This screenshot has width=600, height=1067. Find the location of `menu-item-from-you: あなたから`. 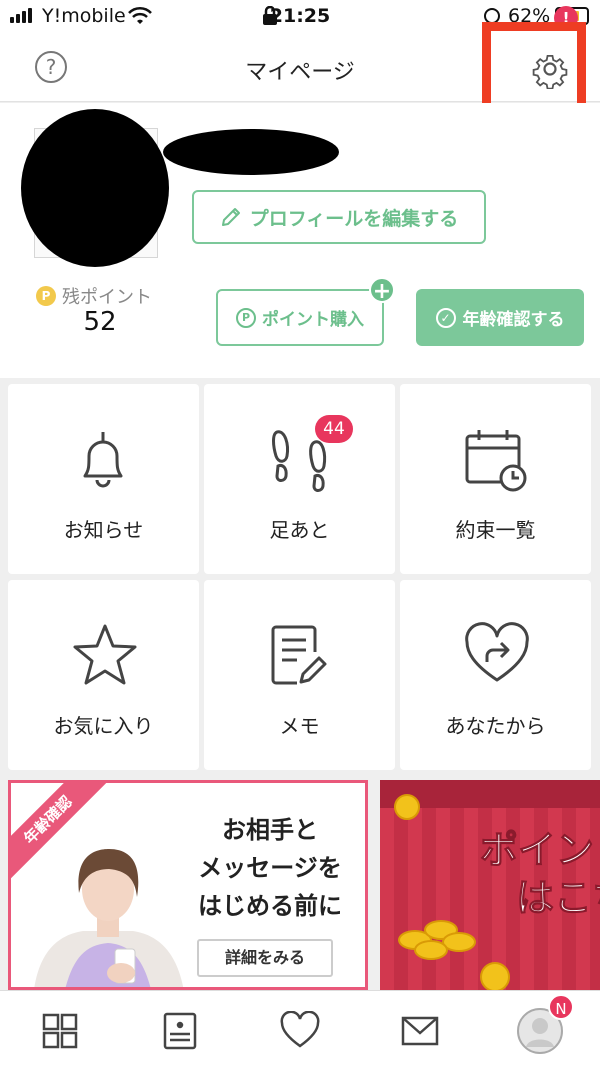

menu-item-from-you: あなたから is located at coordinates (495, 675).